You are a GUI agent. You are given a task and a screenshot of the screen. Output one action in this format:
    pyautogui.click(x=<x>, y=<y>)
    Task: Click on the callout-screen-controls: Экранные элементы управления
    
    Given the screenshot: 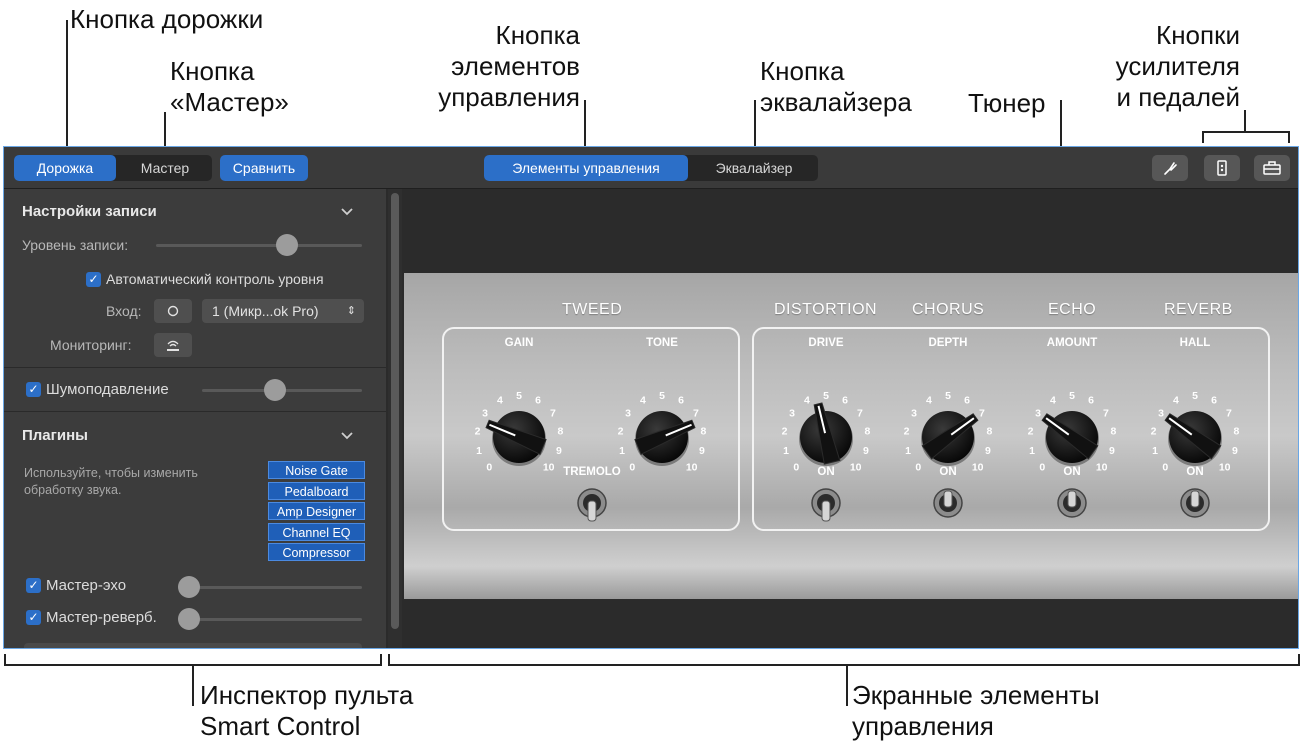 What is the action you would take?
    pyautogui.click(x=976, y=710)
    